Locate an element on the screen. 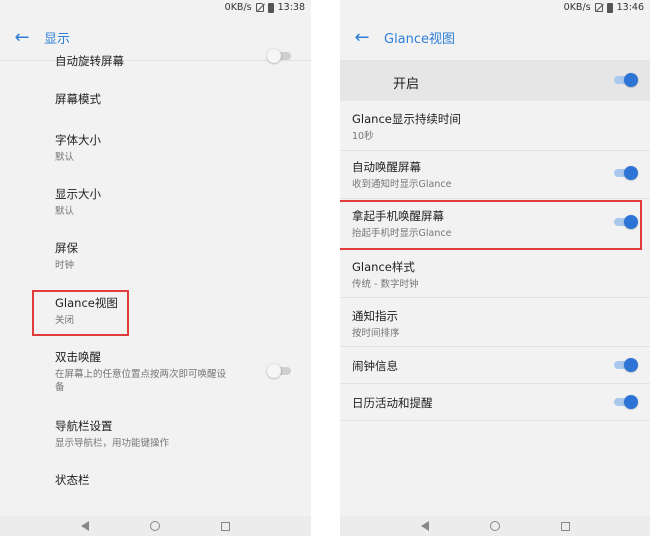  list-item-alarm-info: 闹钟信息 is located at coordinates (495, 368).